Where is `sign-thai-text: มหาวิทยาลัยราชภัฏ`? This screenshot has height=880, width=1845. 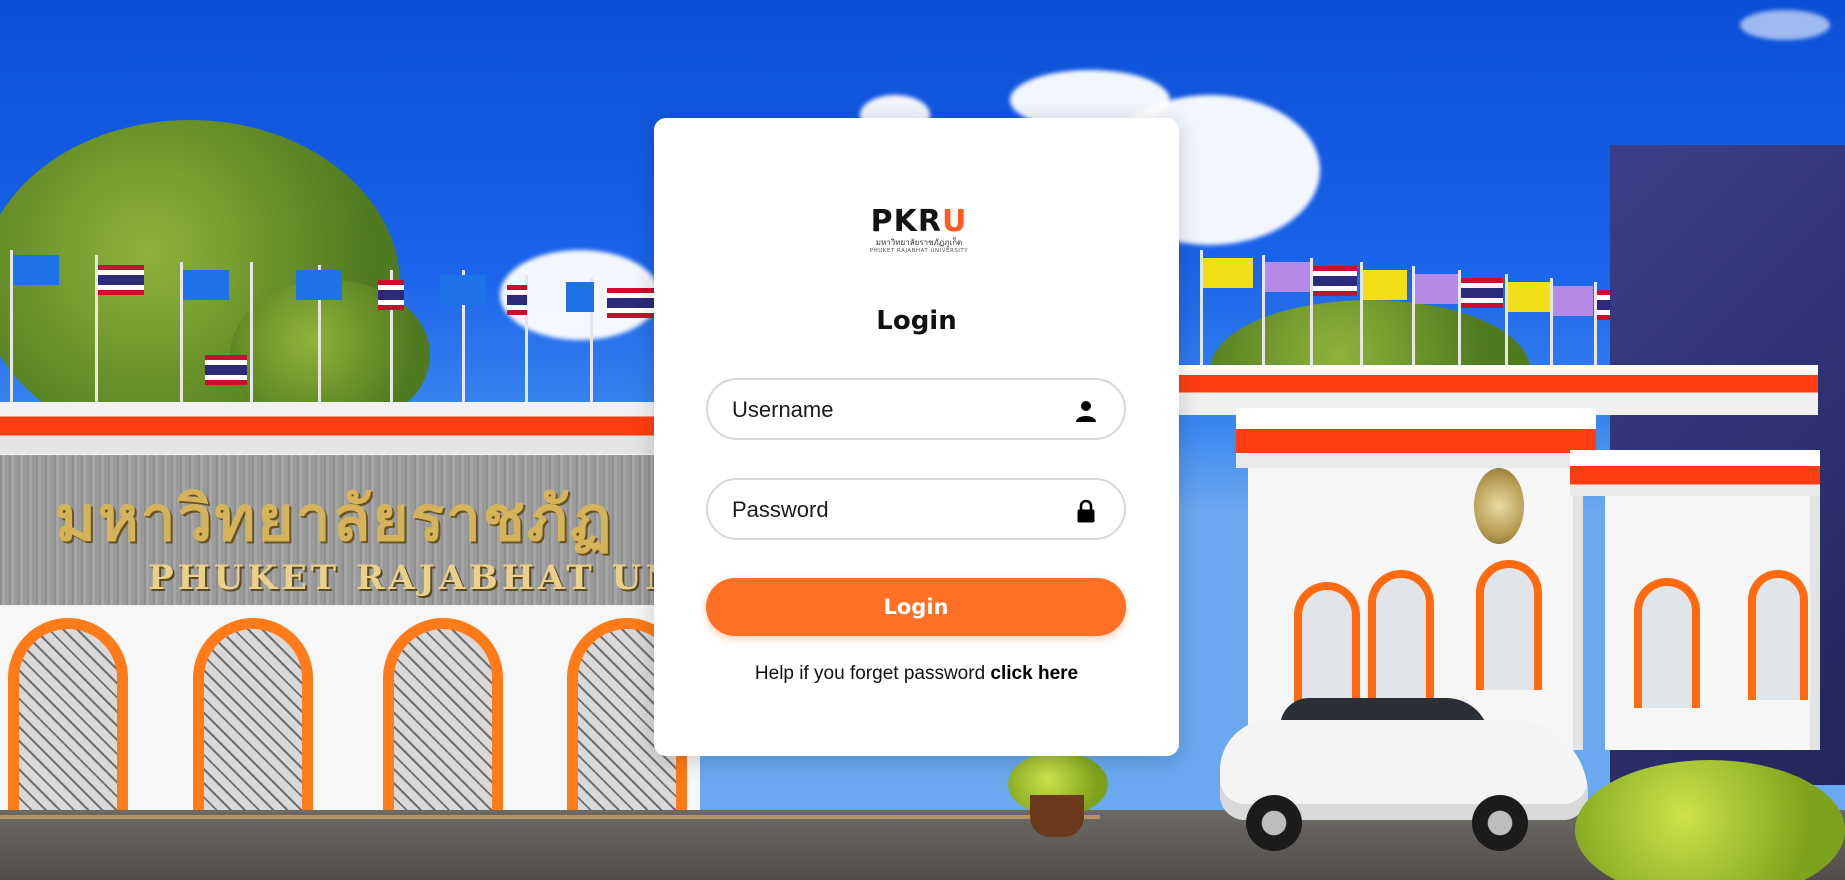
sign-thai-text: มหาวิทยาลัยราชภัฏ is located at coordinates (334, 518).